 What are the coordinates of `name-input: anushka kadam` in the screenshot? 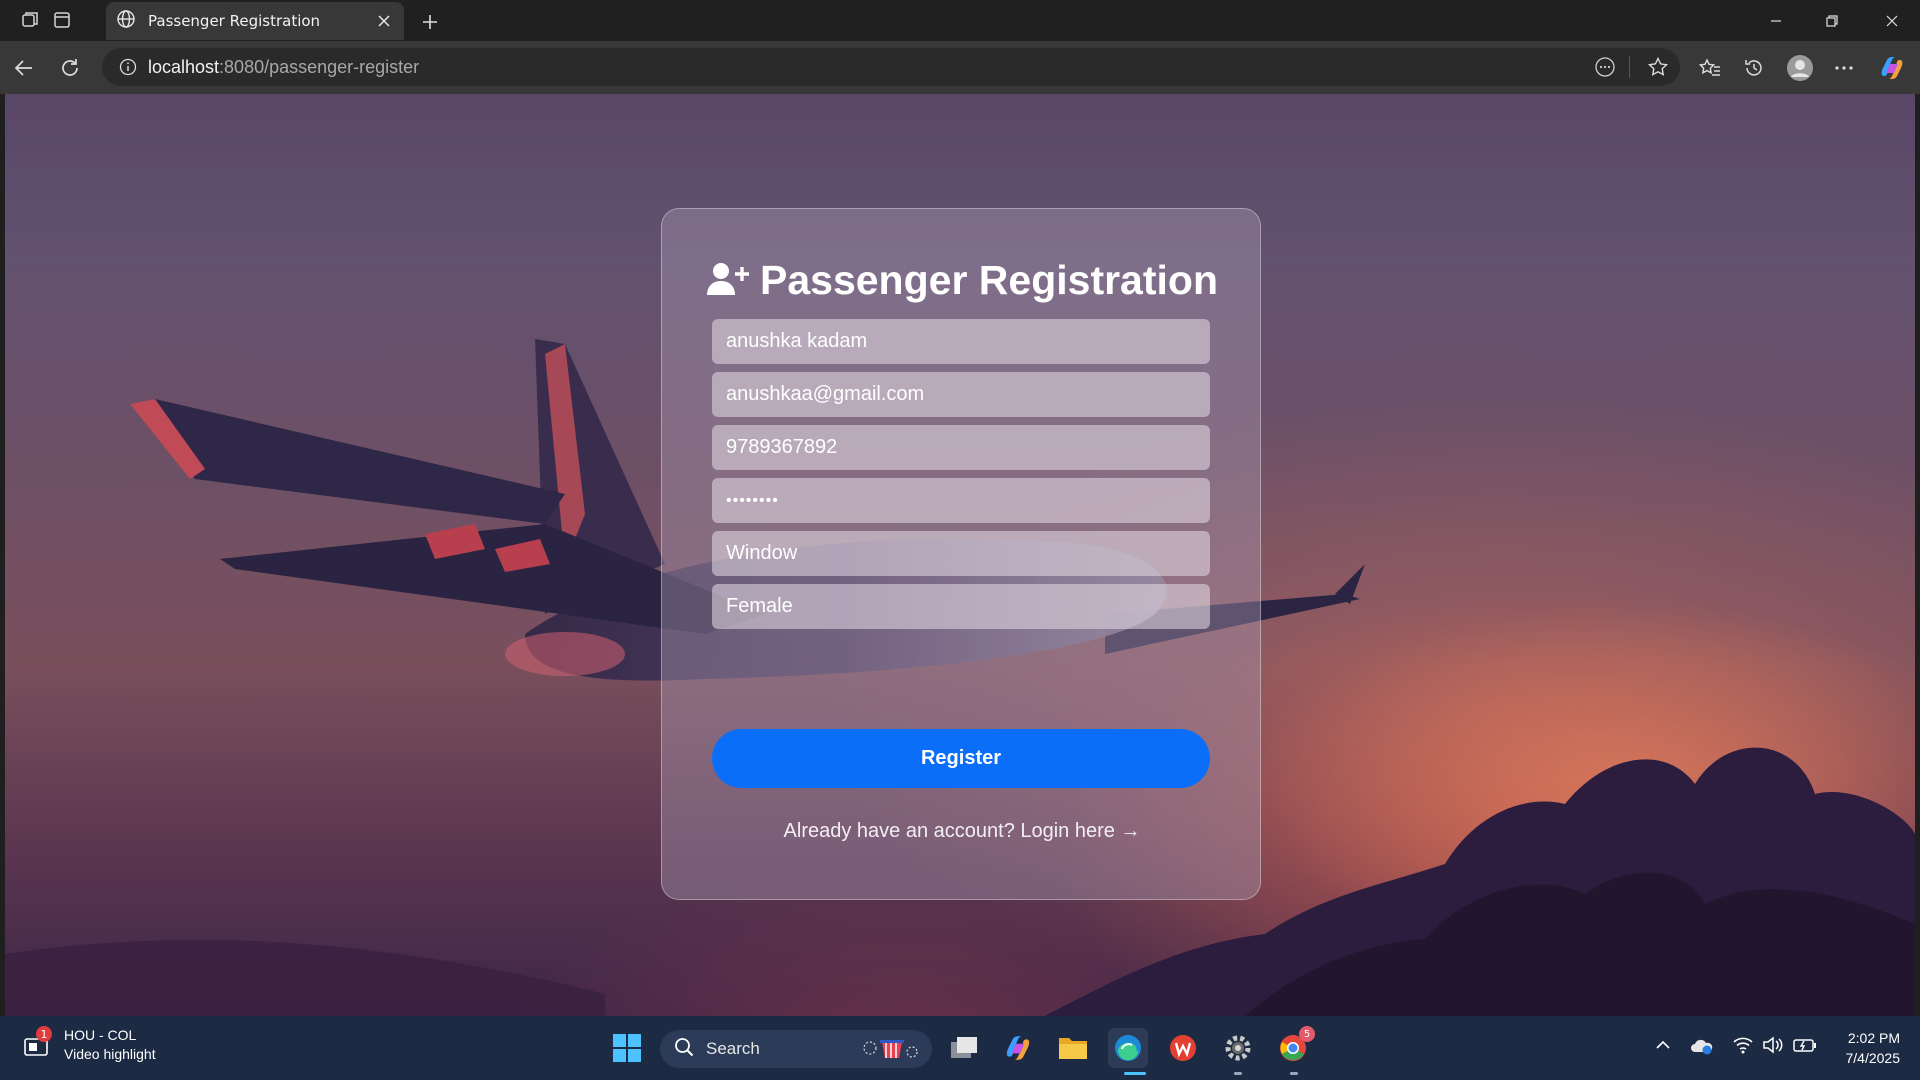 It's located at (961, 341).